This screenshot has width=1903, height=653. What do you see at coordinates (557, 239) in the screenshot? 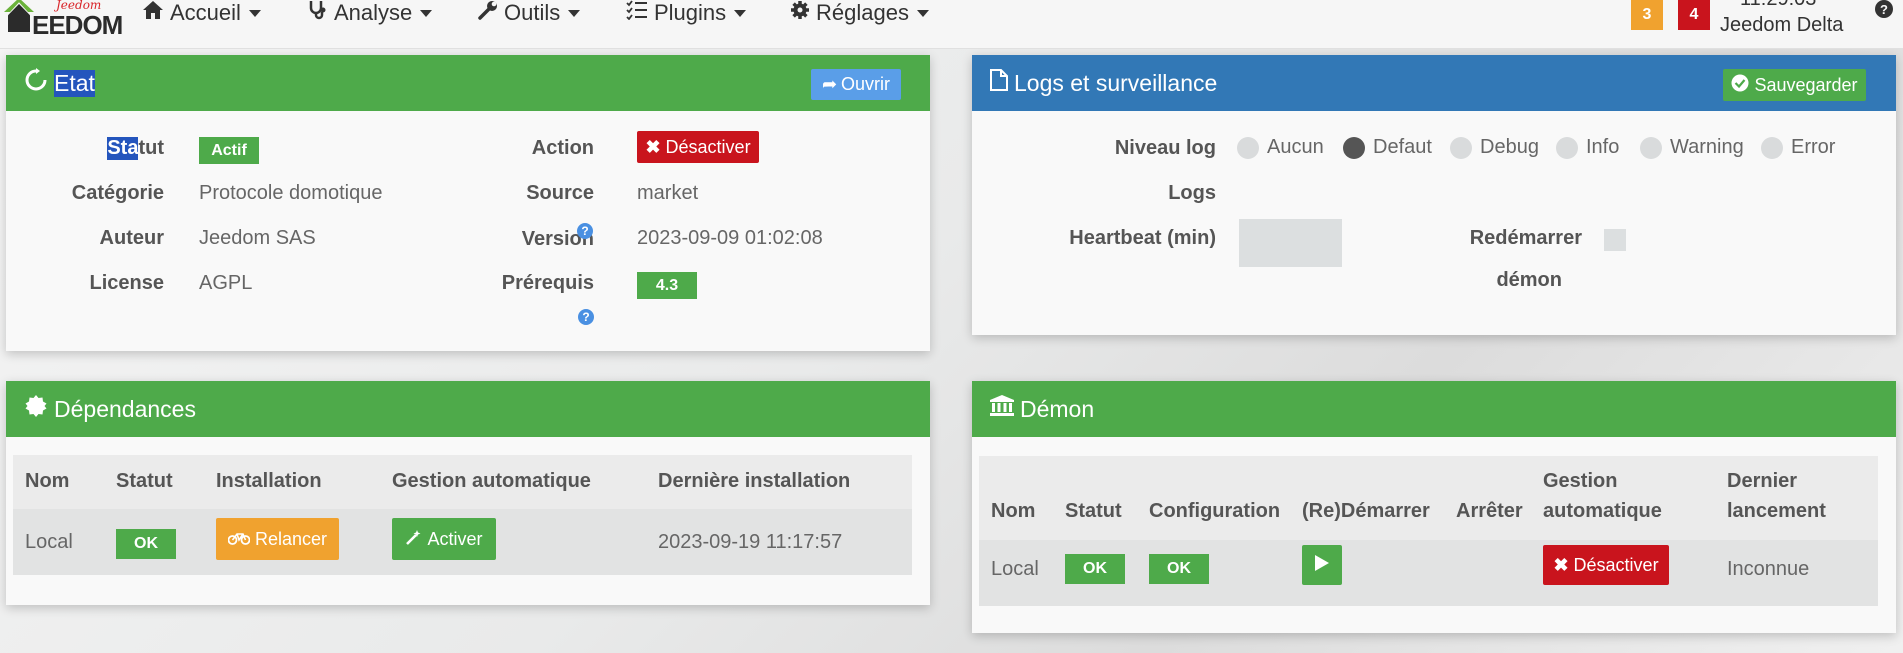
I see `version-label: Version` at bounding box center [557, 239].